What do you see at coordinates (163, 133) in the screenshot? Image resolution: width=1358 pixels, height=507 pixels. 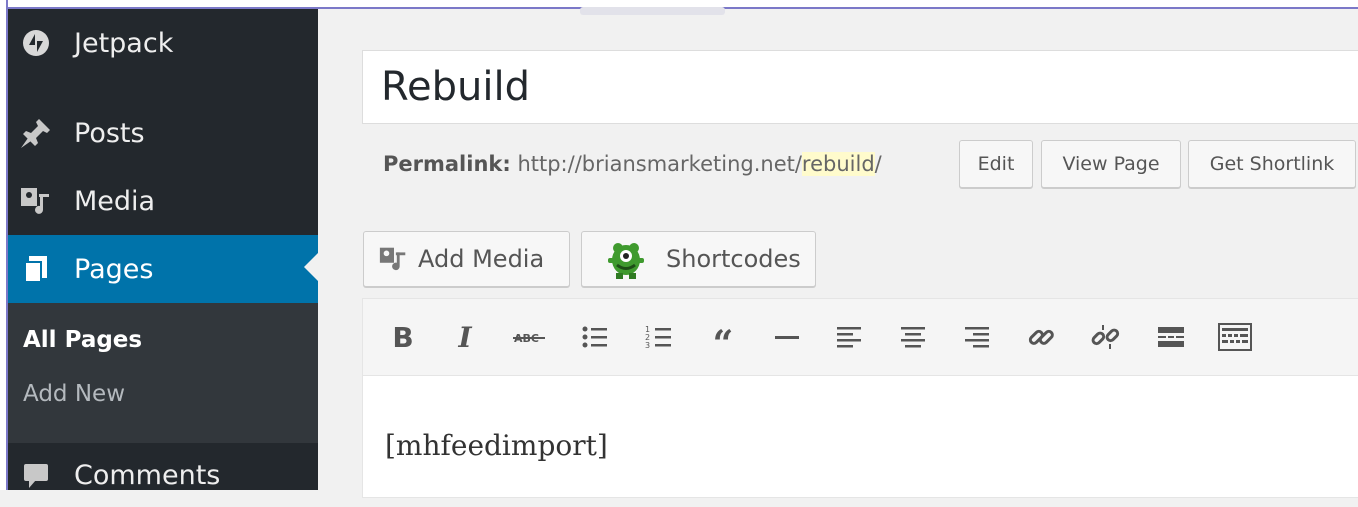 I see `sidebar-item-posts: Posts` at bounding box center [163, 133].